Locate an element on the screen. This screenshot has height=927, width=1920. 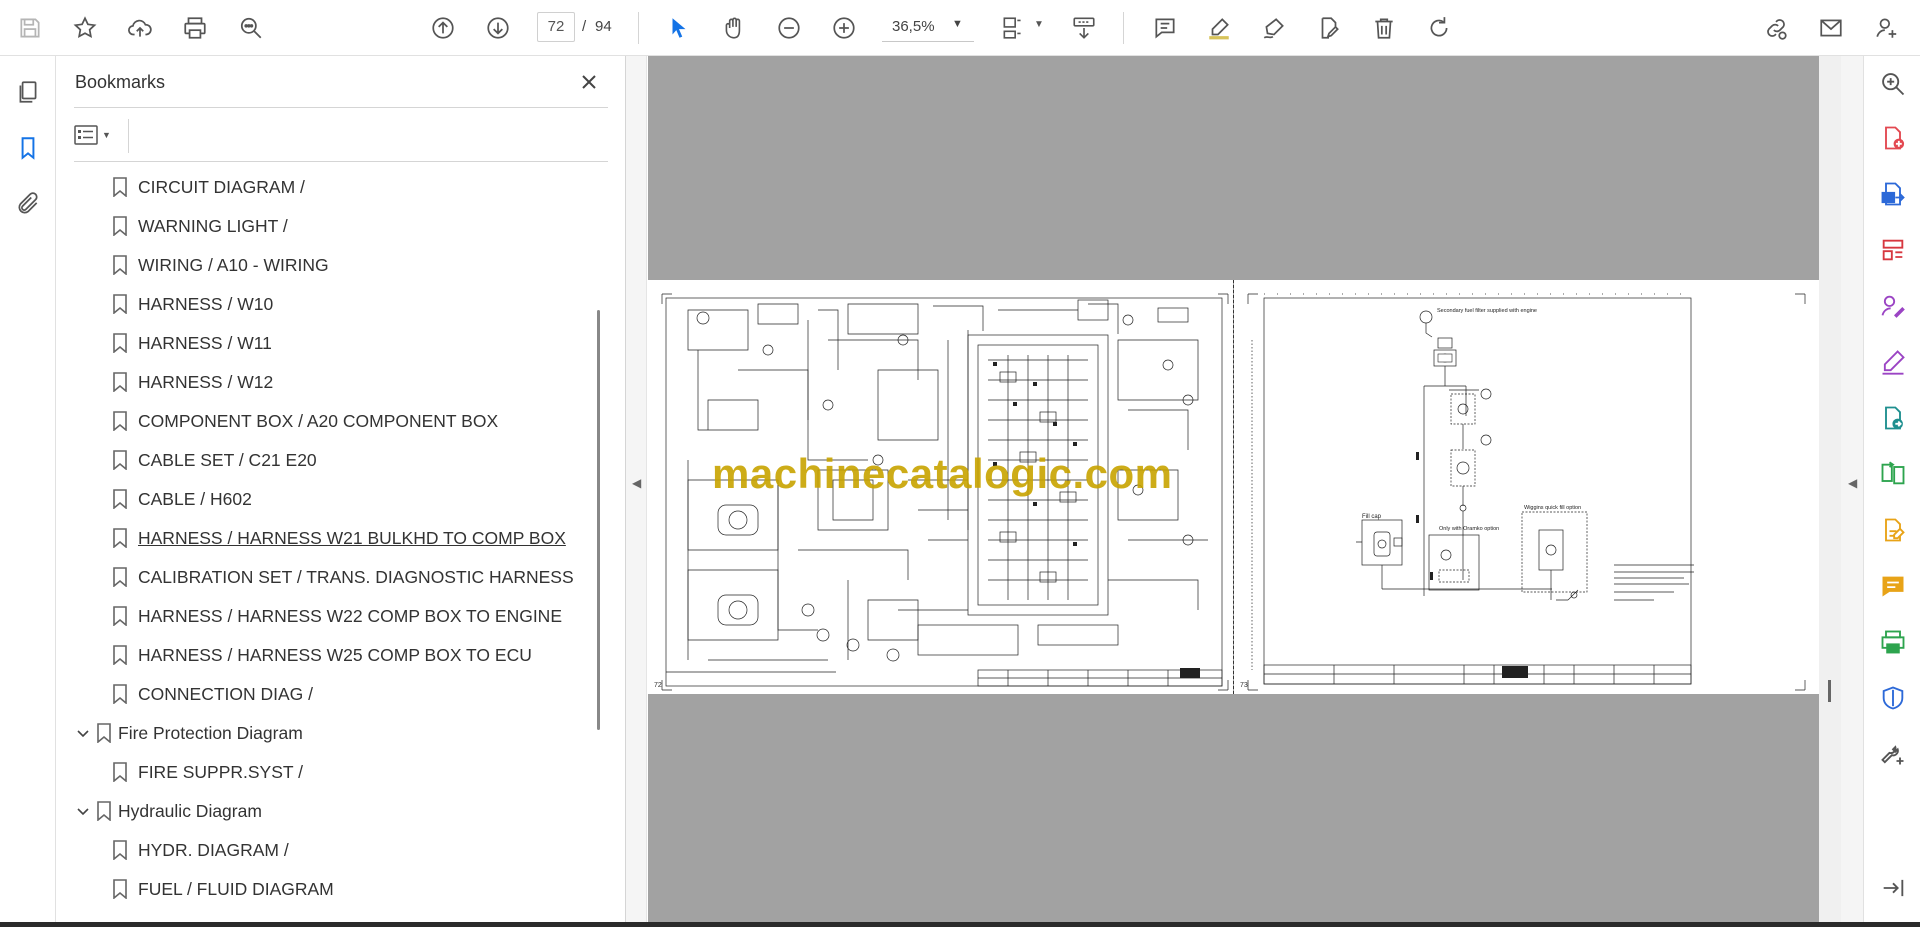
right-panel-toggle: ◀ is located at coordinates (1852, 489).